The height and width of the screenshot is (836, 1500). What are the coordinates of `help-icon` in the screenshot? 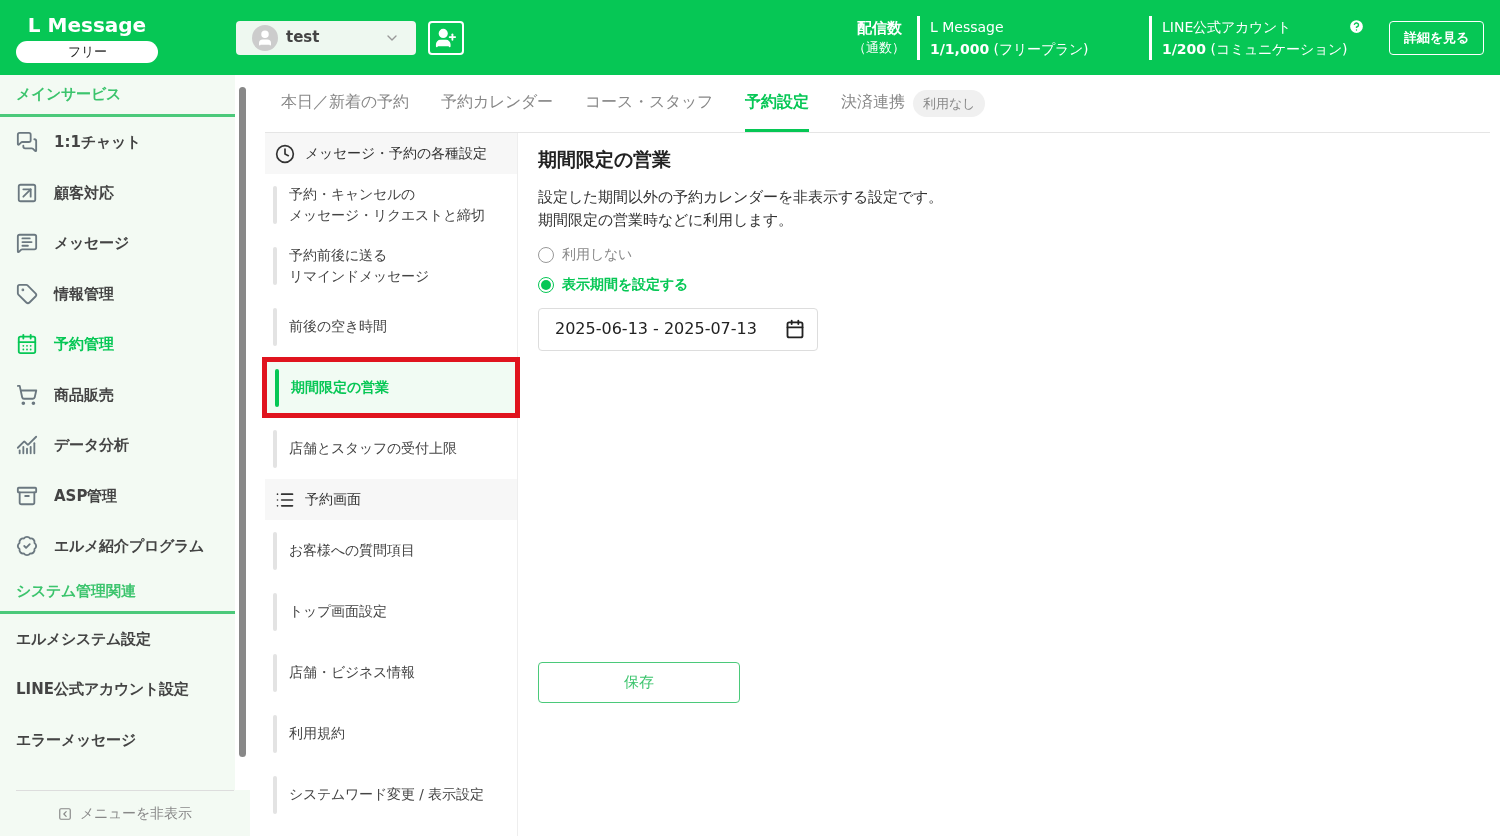 It's located at (1356, 26).